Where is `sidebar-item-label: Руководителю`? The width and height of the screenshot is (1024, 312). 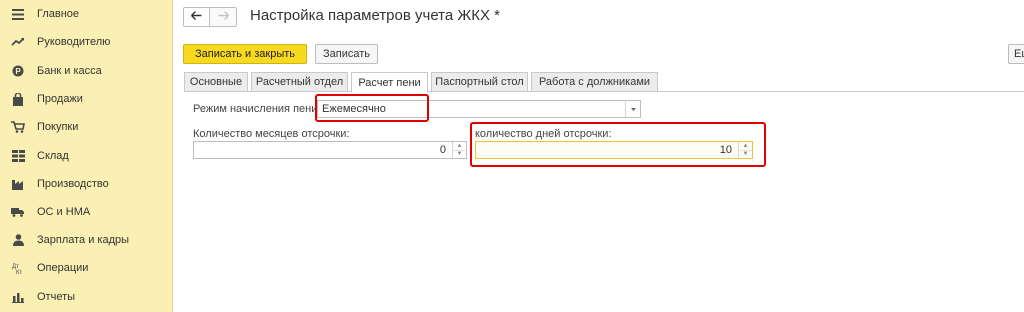 sidebar-item-label: Руководителю is located at coordinates (74, 42).